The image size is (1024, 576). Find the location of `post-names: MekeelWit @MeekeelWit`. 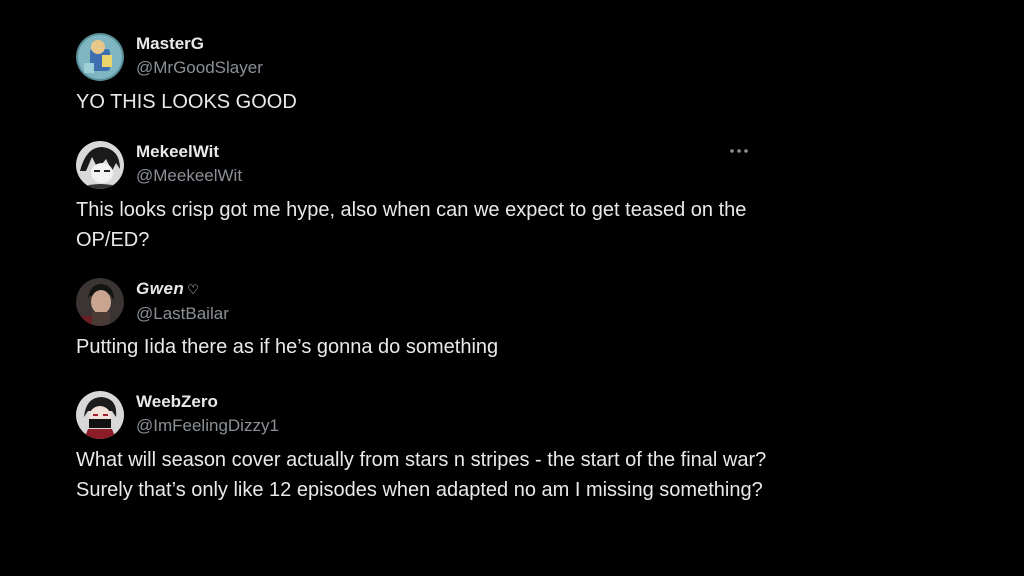

post-names: MekeelWit @MeekeelWit is located at coordinates (189, 164).